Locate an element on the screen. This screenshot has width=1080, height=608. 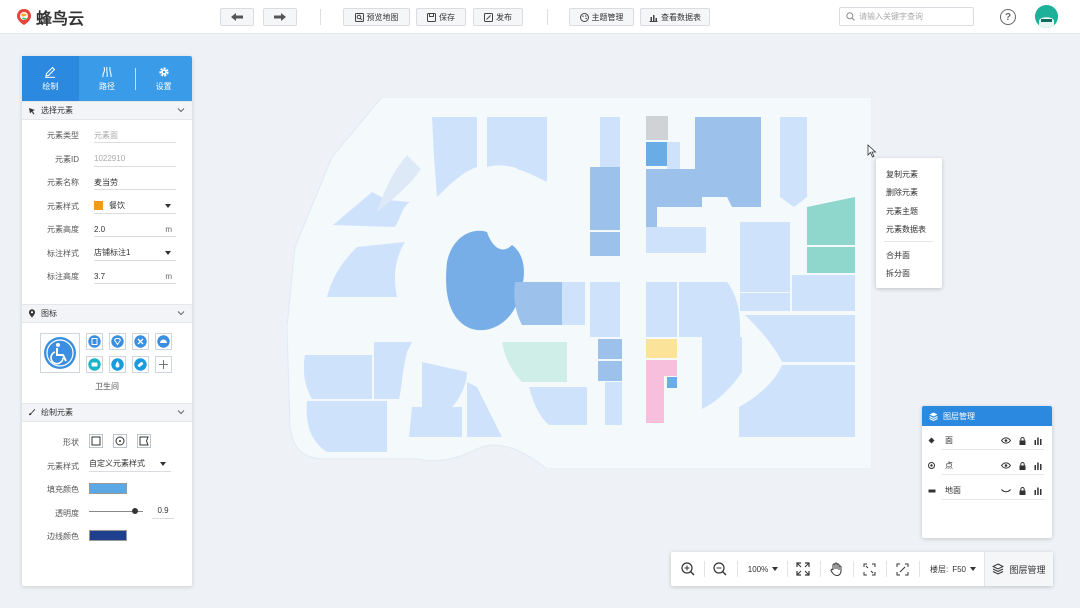
undo-button is located at coordinates (237, 17).